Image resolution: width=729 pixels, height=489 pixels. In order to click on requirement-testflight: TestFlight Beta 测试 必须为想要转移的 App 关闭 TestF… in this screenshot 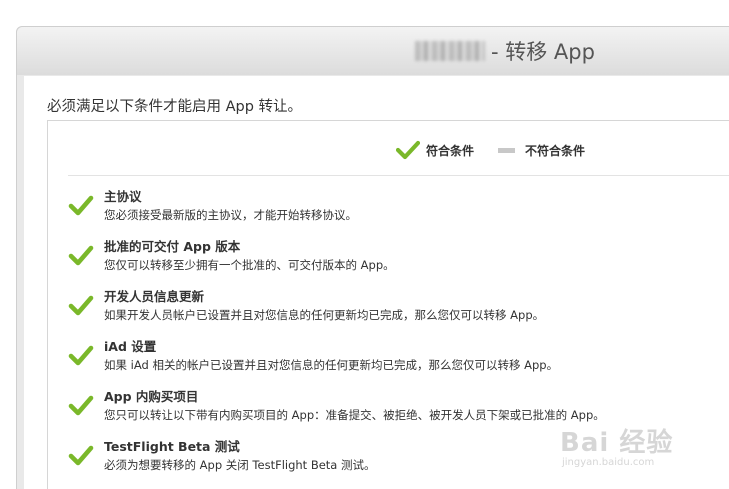, I will do `click(222, 456)`.